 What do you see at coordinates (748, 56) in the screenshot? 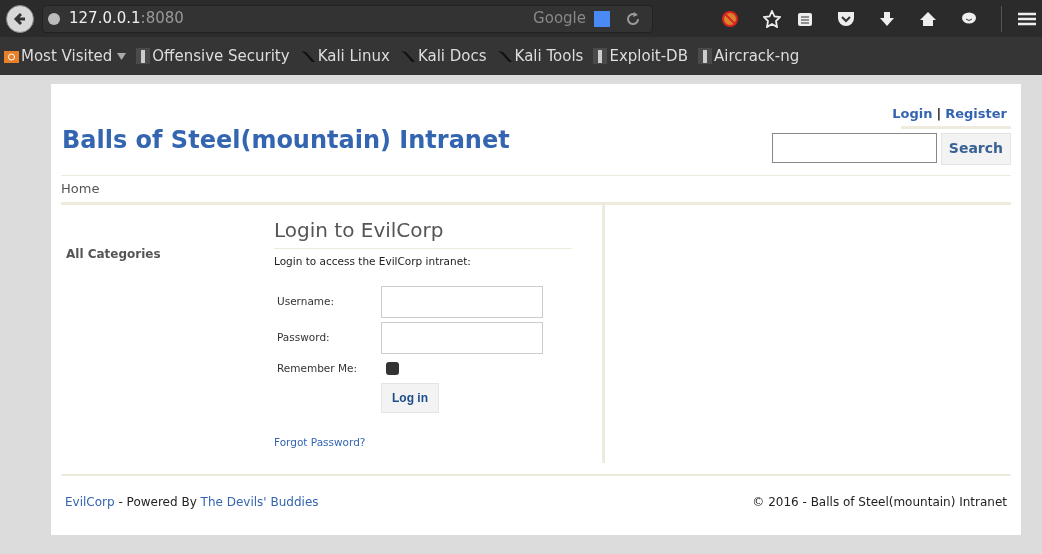
I see `bookmark: Aircrack-ng` at bounding box center [748, 56].